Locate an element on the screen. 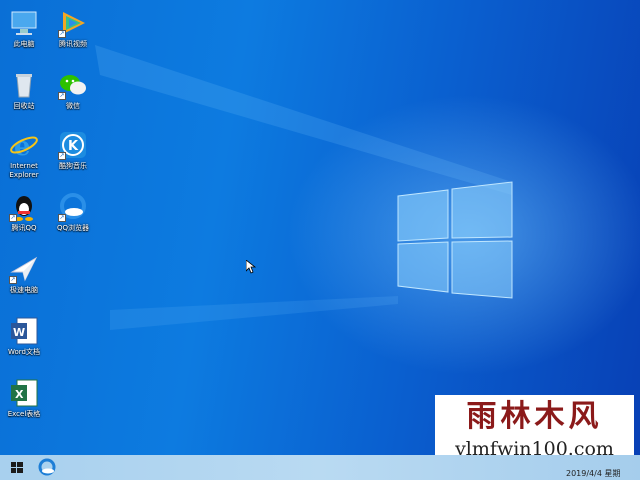  desktop-icon-label: 腾讯视频 is located at coordinates (73, 44).